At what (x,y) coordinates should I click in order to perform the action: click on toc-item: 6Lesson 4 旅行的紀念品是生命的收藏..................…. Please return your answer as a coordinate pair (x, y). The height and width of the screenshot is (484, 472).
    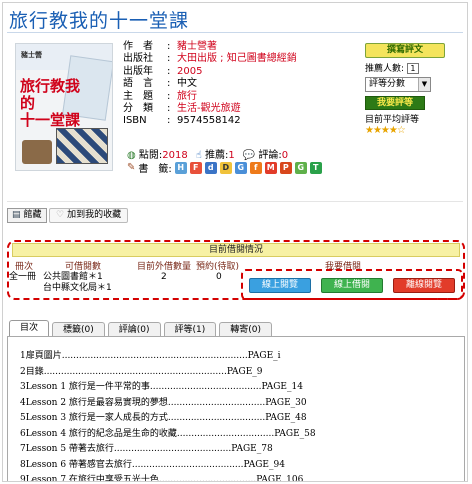
    Looking at the image, I should click on (168, 433).